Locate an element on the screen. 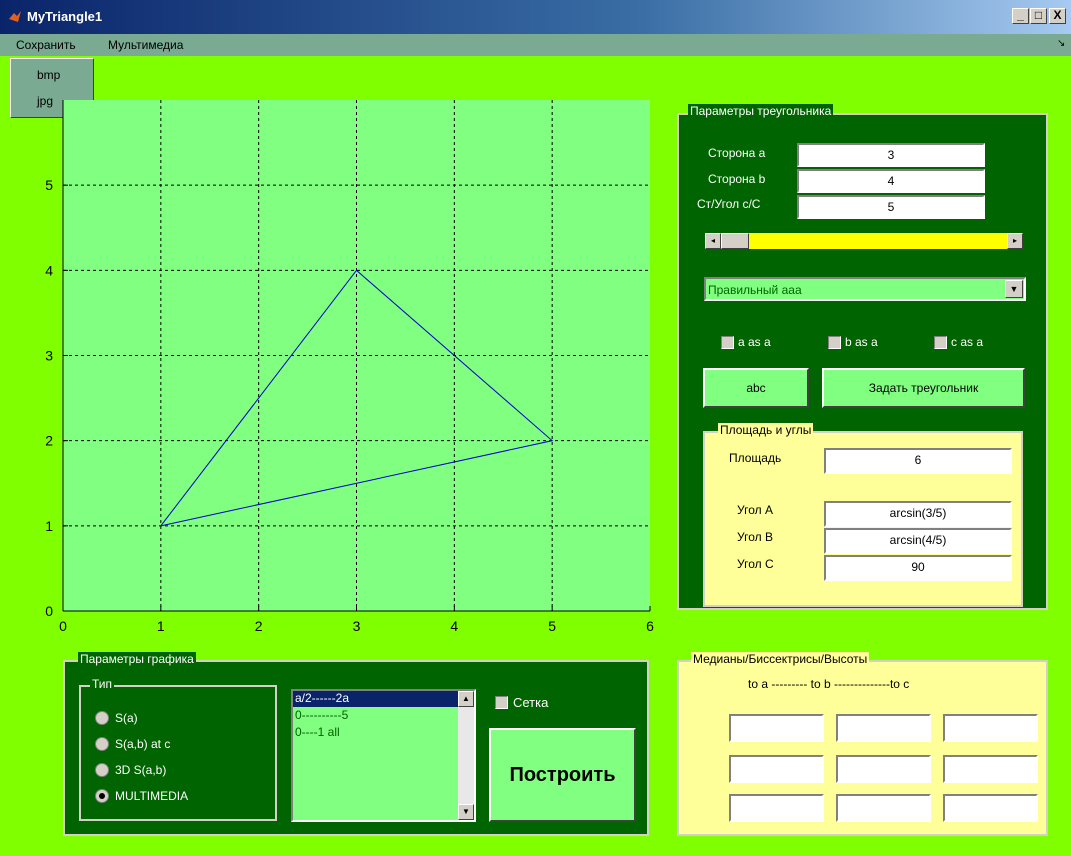 This screenshot has height=856, width=1071. radio-s-a is located at coordinates (102, 718).